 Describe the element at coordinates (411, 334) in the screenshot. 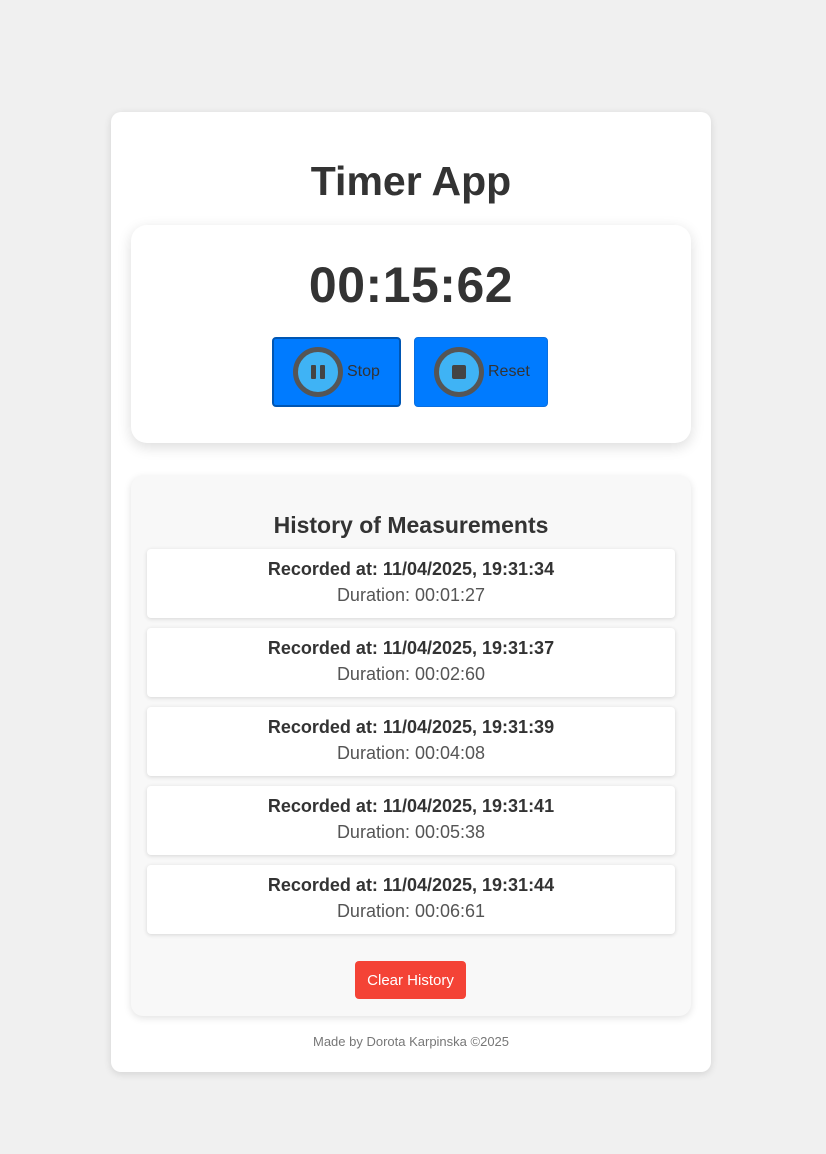

I see `timer-panel: 00:15:62 Stop Reset` at that location.